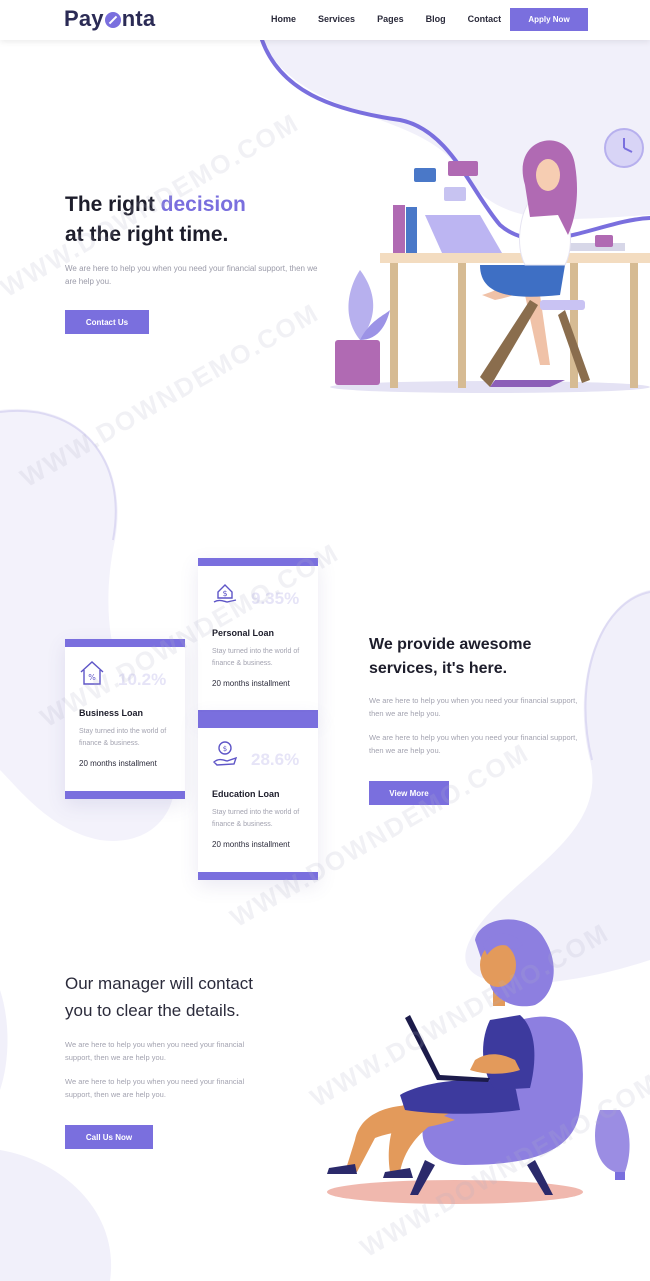 Image resolution: width=650 pixels, height=1281 pixels. What do you see at coordinates (159, 983) in the screenshot?
I see `manager-title-line1: Our manager will contact` at bounding box center [159, 983].